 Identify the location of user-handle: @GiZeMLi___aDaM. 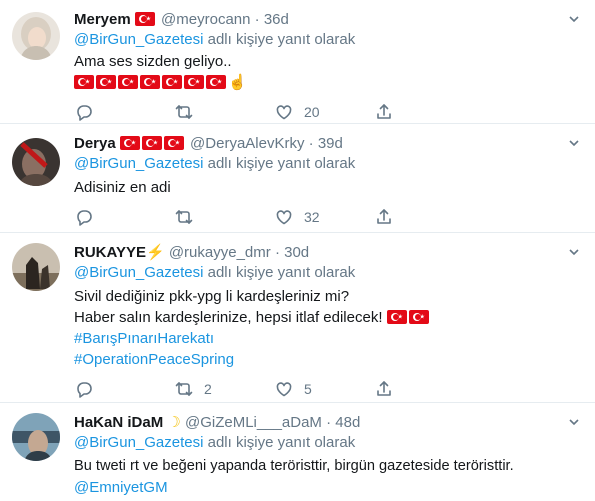
(253, 422).